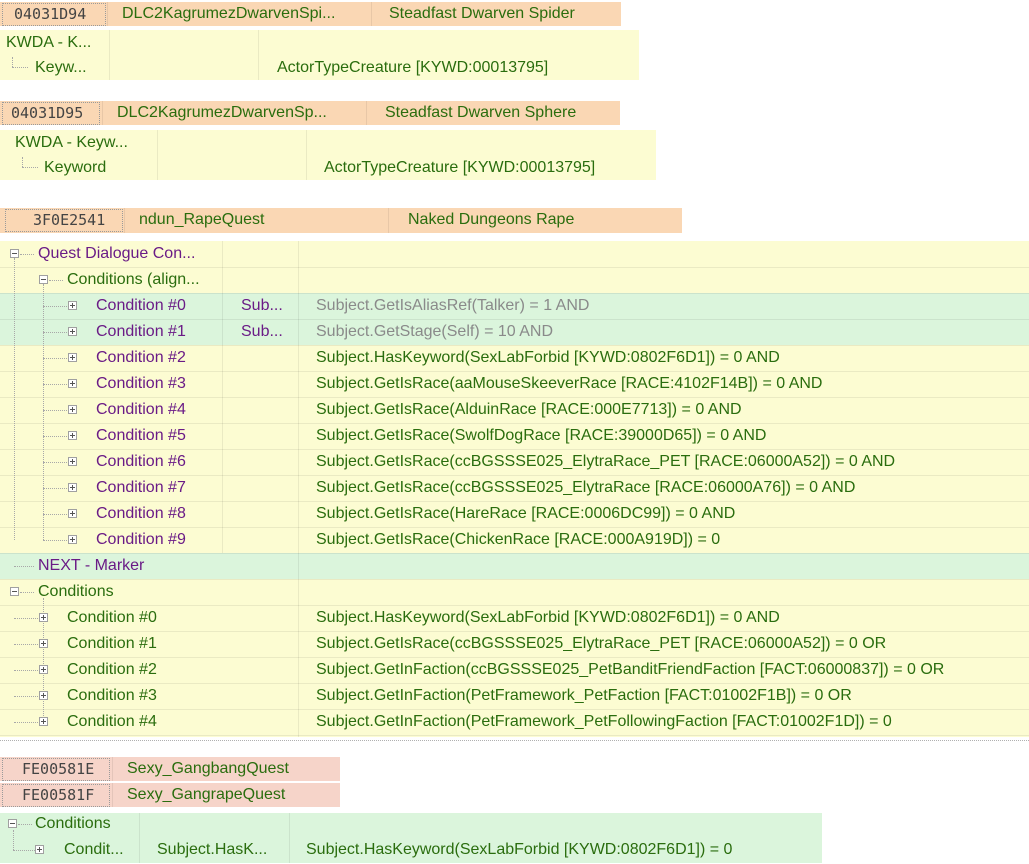  I want to click on formid-cell: 04031D94, so click(50, 14).